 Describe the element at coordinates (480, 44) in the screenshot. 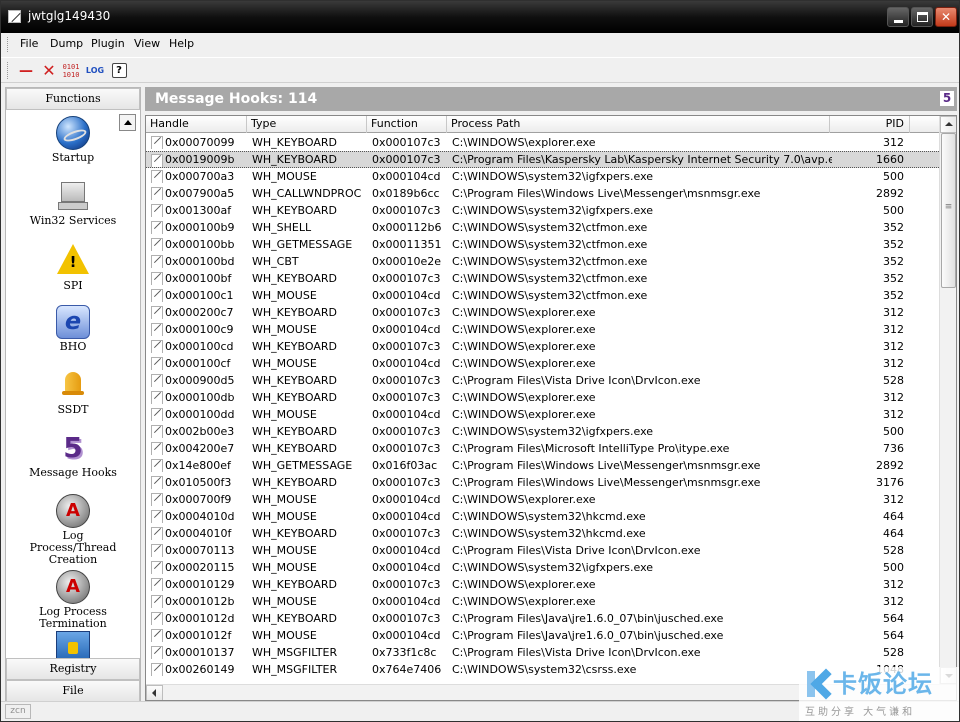

I see `menu-bar: File Dump Plugin View Help` at that location.